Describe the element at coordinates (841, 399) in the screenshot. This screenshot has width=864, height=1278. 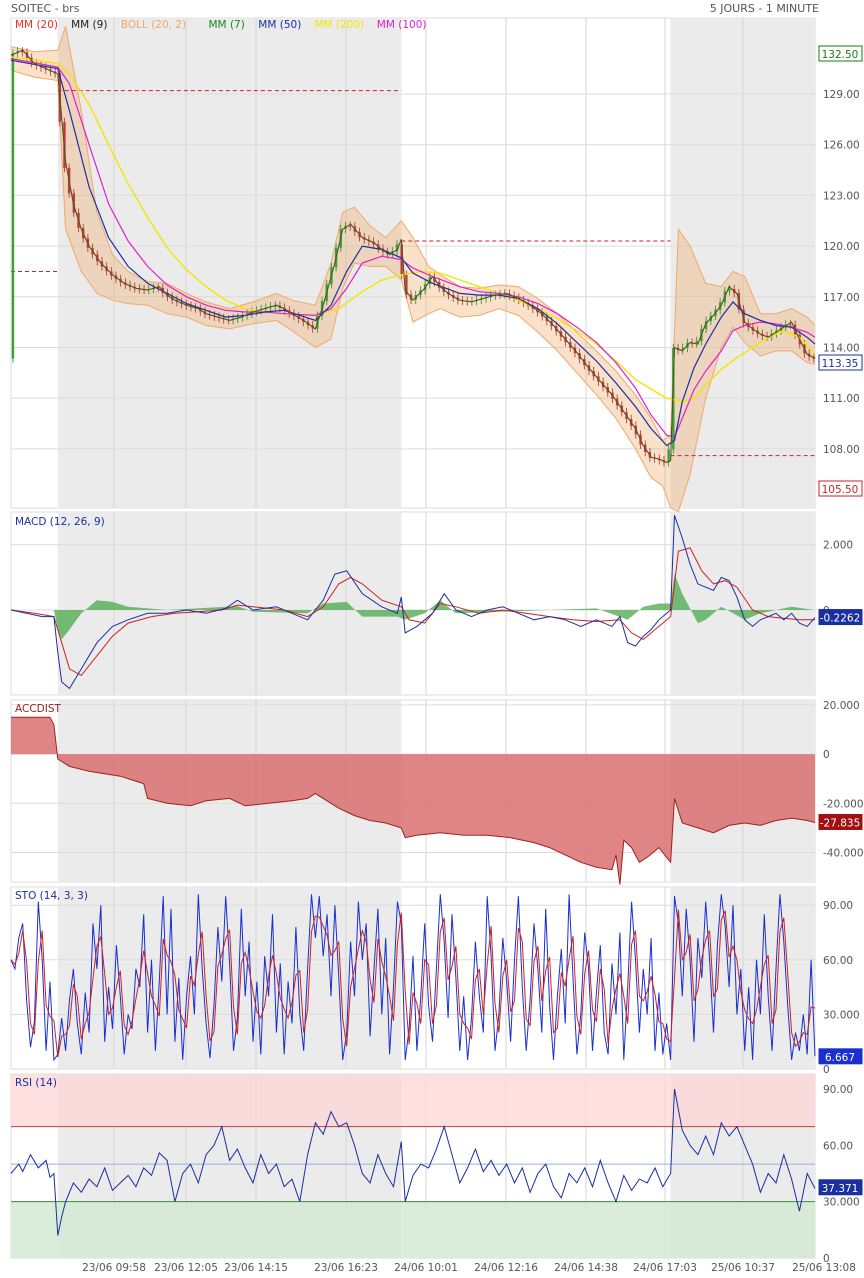
I see `price-y-tick-label: 111.00` at that location.